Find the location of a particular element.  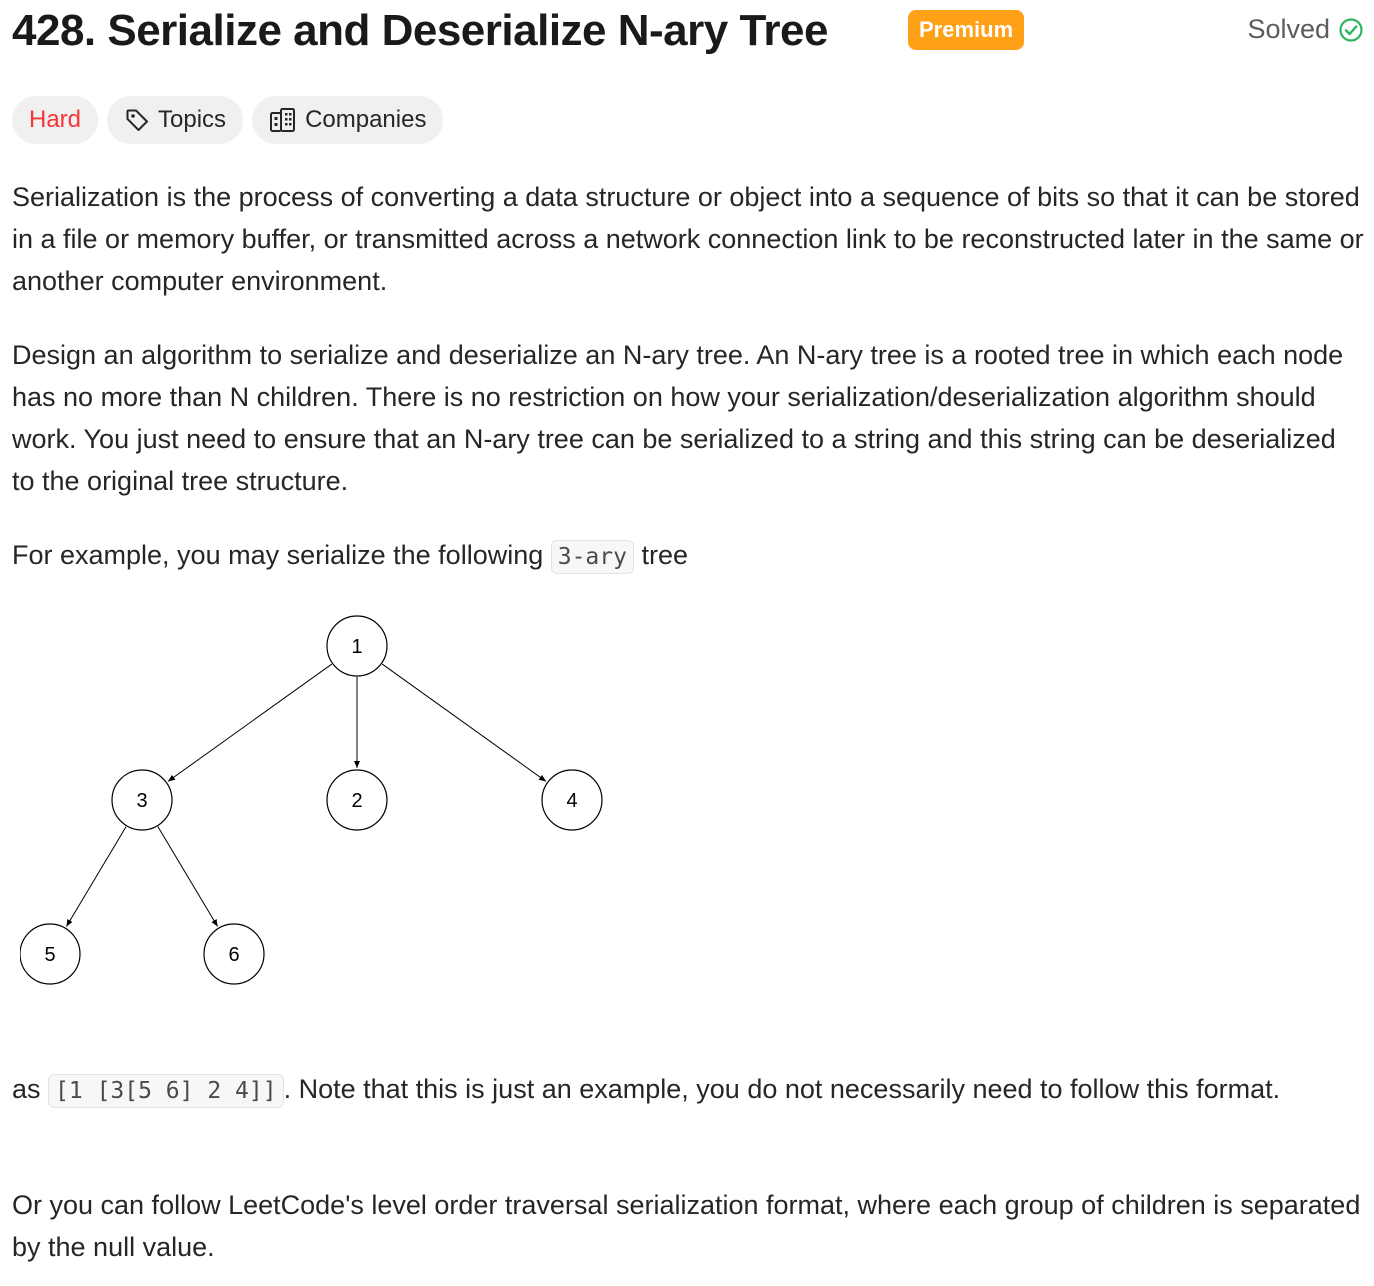

tree-diagram-svg: 1 3 2 4 5 6 is located at coordinates (311, 800).